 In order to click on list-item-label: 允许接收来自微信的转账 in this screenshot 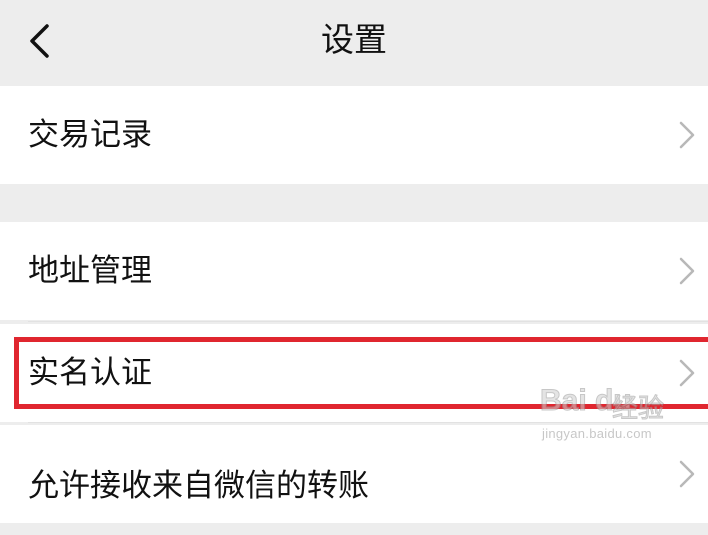, I will do `click(198, 486)`.